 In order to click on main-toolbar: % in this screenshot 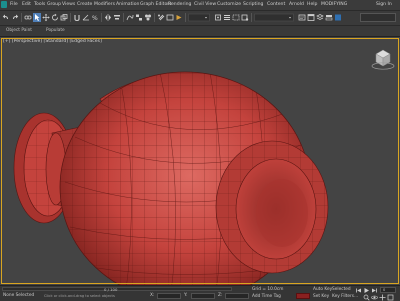, I will do `click(200, 18)`.